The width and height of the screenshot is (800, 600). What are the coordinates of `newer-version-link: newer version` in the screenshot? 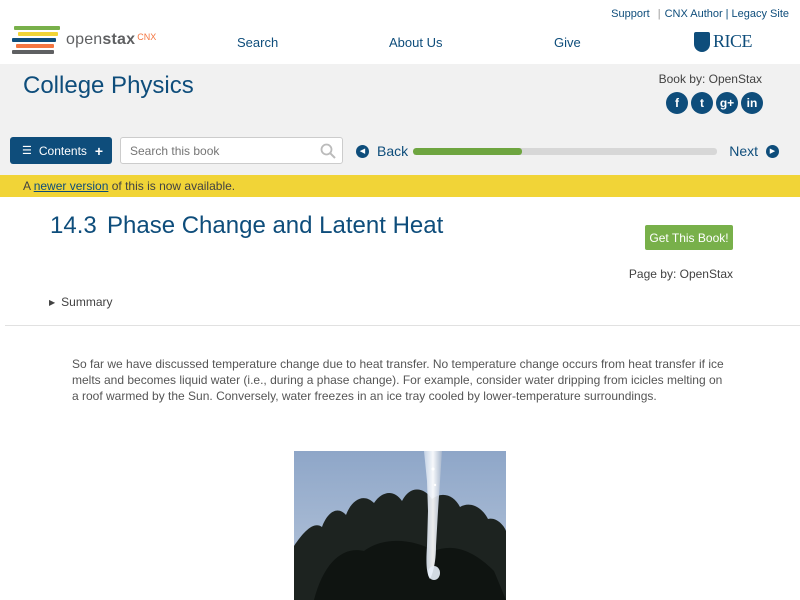 It's located at (71, 186).